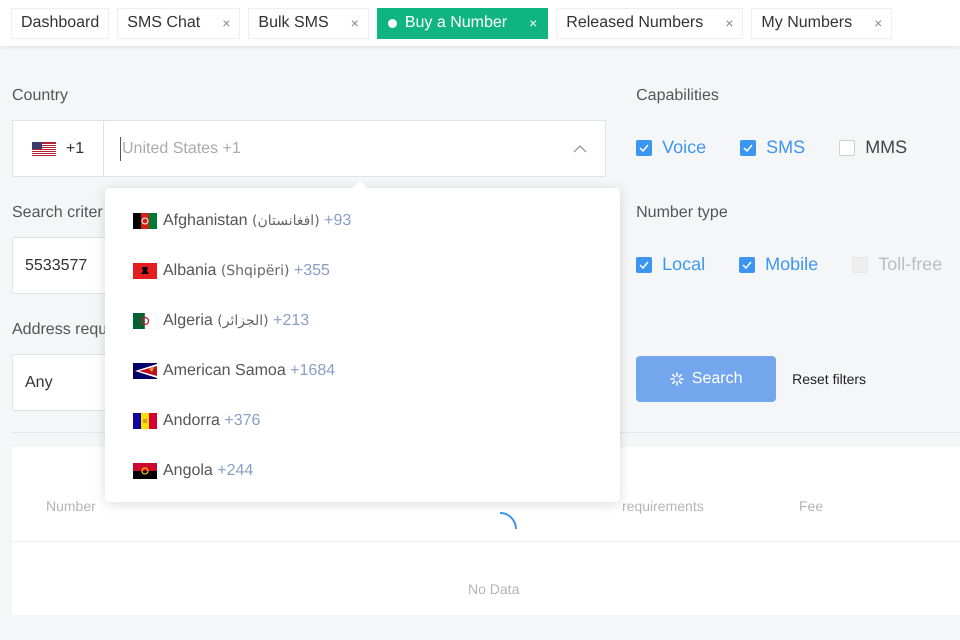 This screenshot has width=960, height=640. Describe the element at coordinates (60, 23) in the screenshot. I see `tab: Dashboard` at that location.